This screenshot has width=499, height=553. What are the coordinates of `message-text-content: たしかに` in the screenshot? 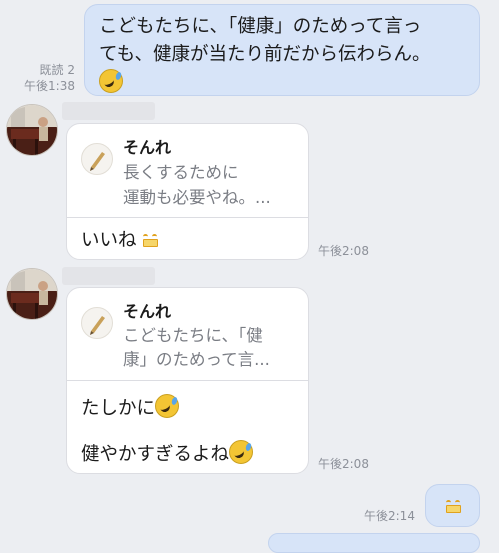 It's located at (118, 408).